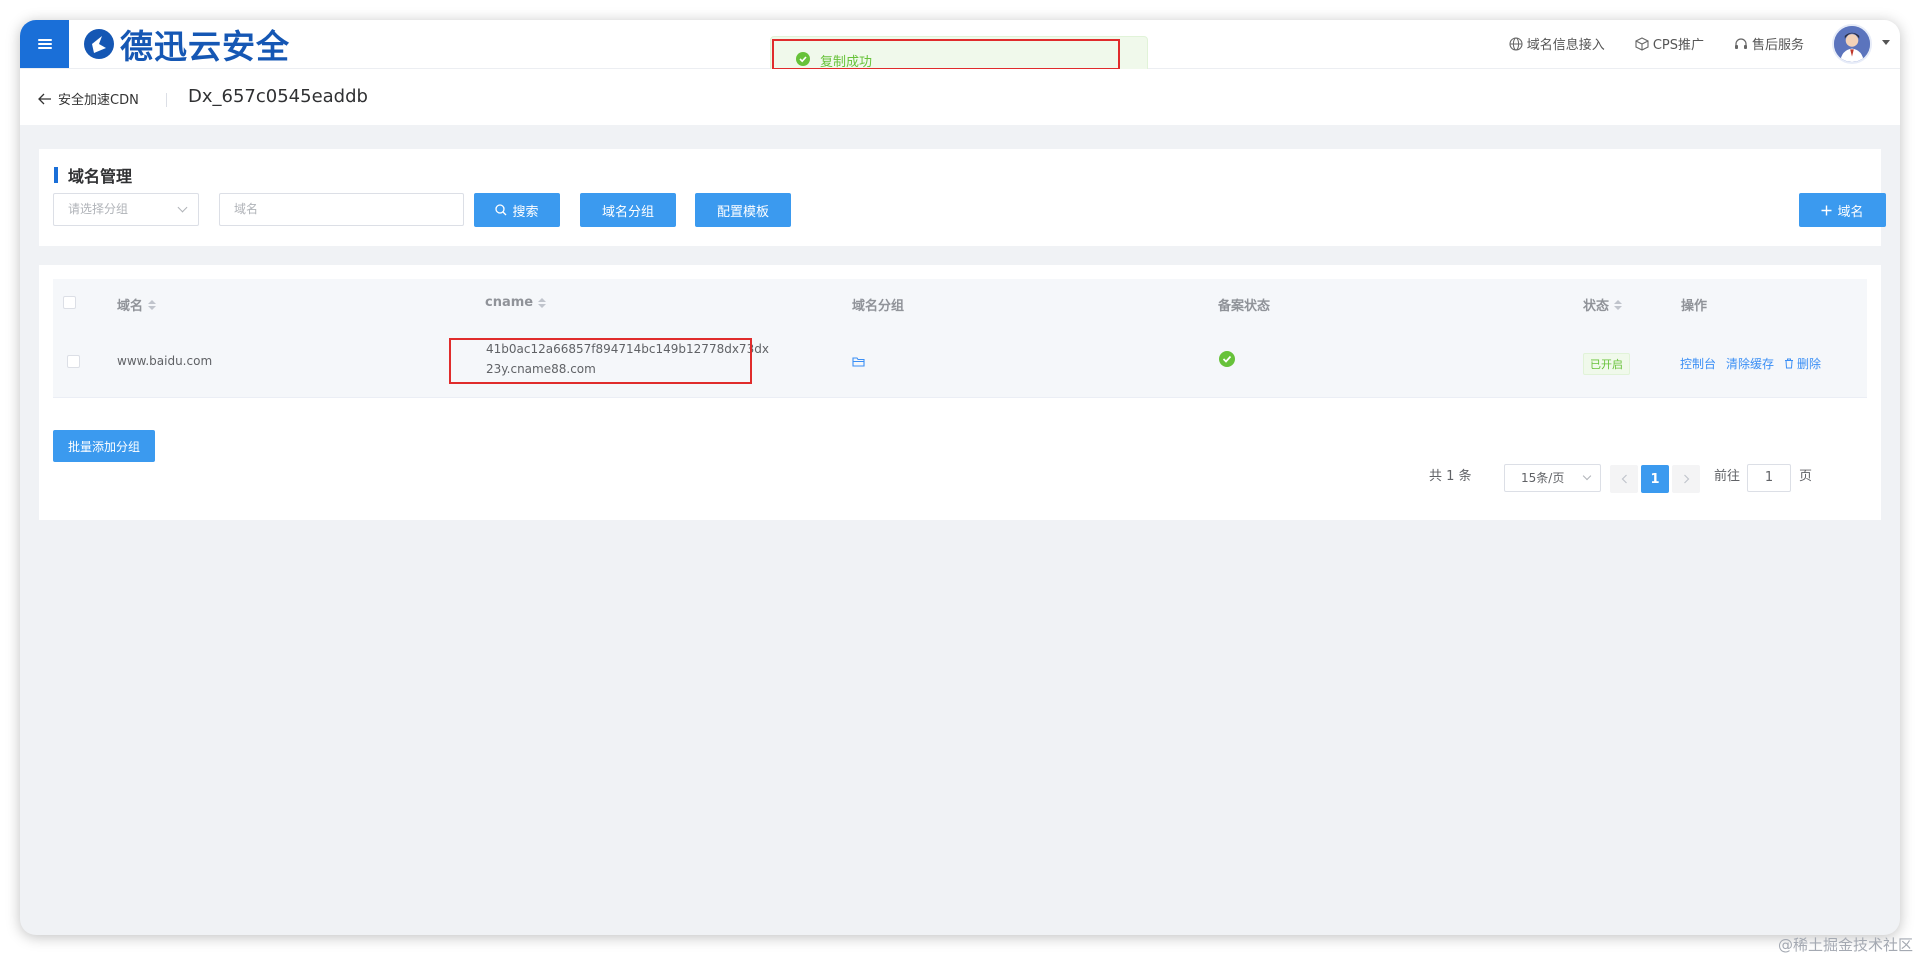  What do you see at coordinates (1886, 42) in the screenshot?
I see `caret-down-icon` at bounding box center [1886, 42].